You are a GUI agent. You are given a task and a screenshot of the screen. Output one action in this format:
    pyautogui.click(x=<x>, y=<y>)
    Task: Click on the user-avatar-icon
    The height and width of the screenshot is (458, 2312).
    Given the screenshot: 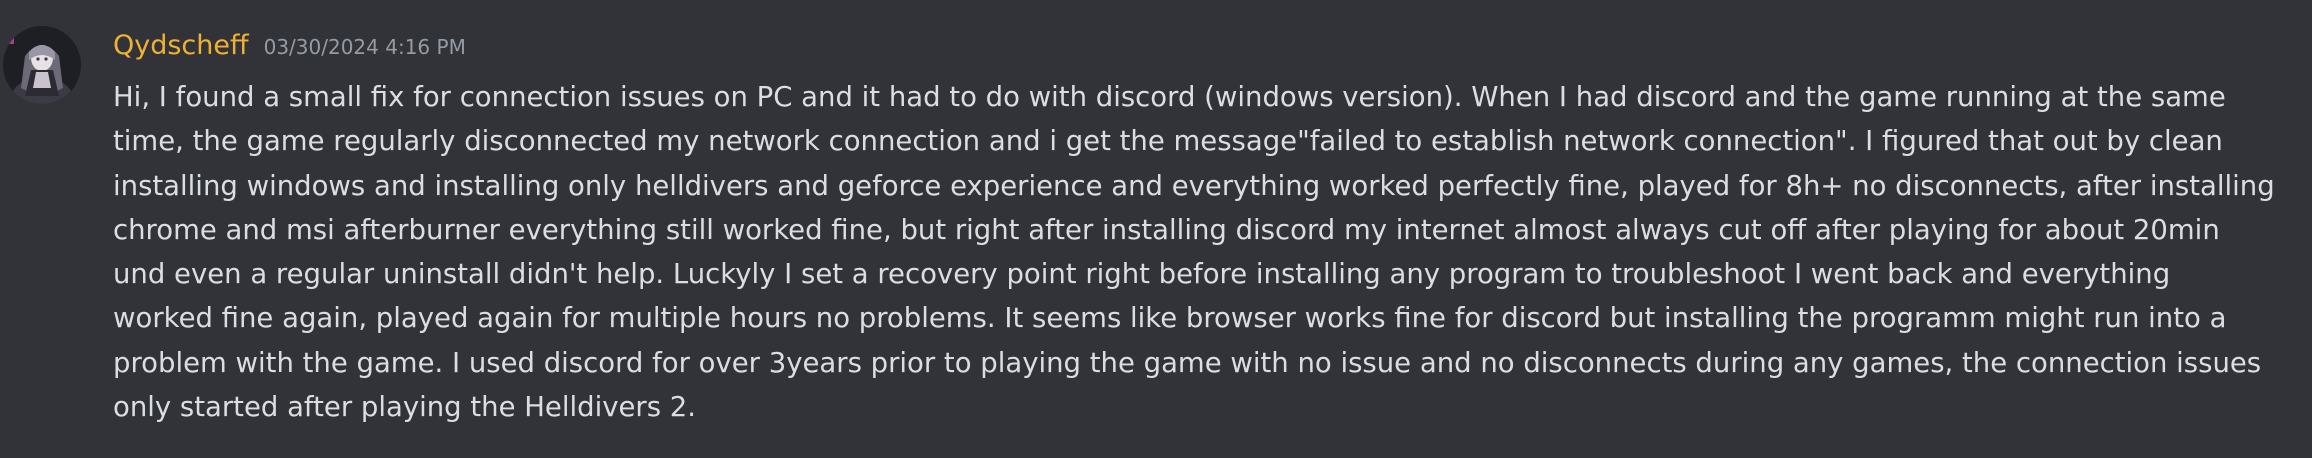 What is the action you would take?
    pyautogui.click(x=42, y=65)
    